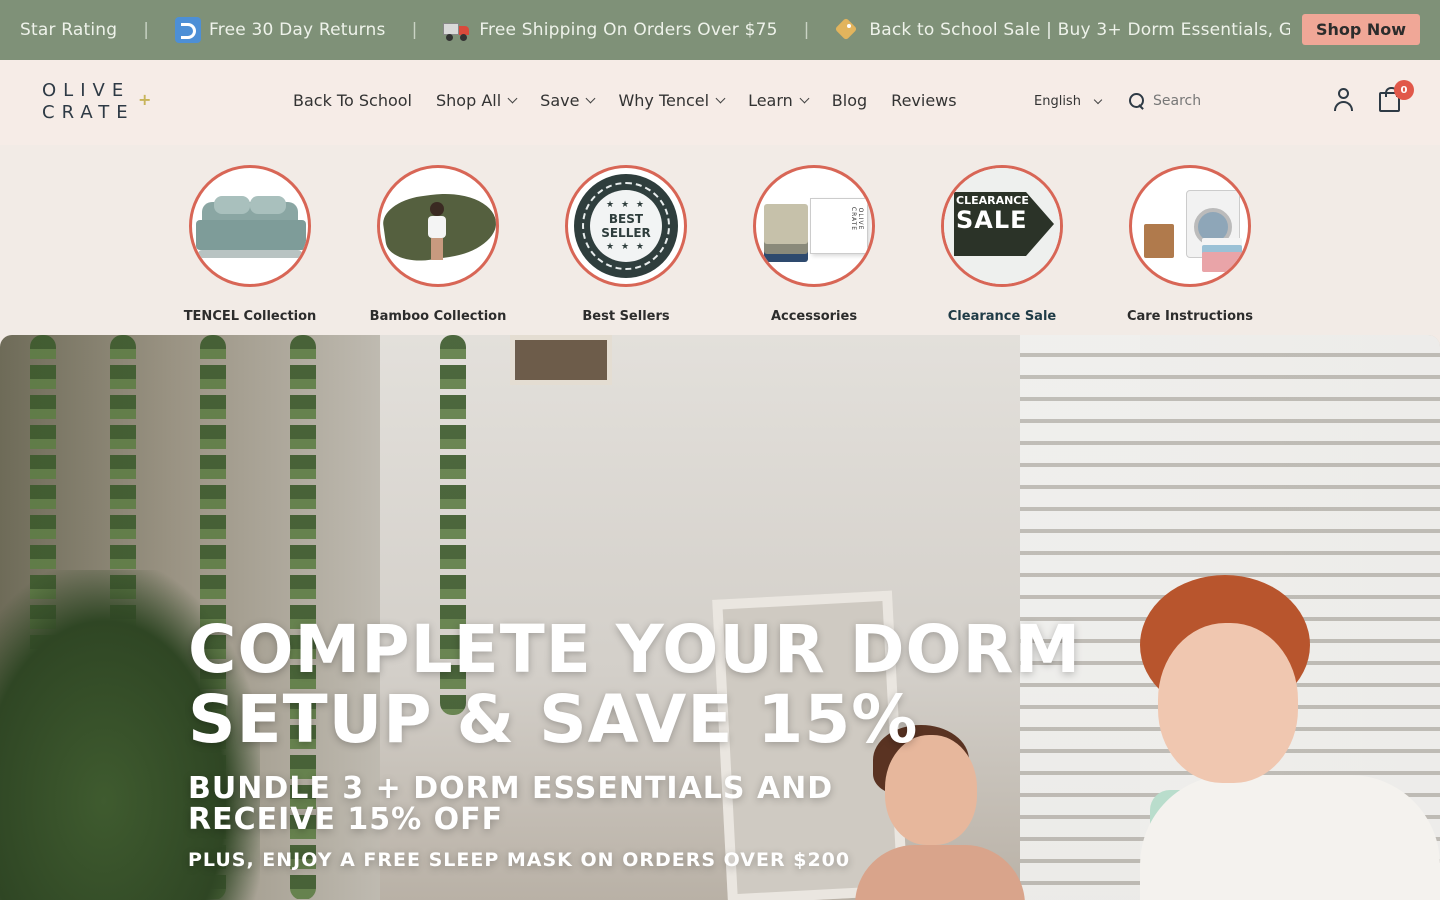 The image size is (1440, 900). What do you see at coordinates (560, 100) in the screenshot?
I see `nav-item-label: Save` at bounding box center [560, 100].